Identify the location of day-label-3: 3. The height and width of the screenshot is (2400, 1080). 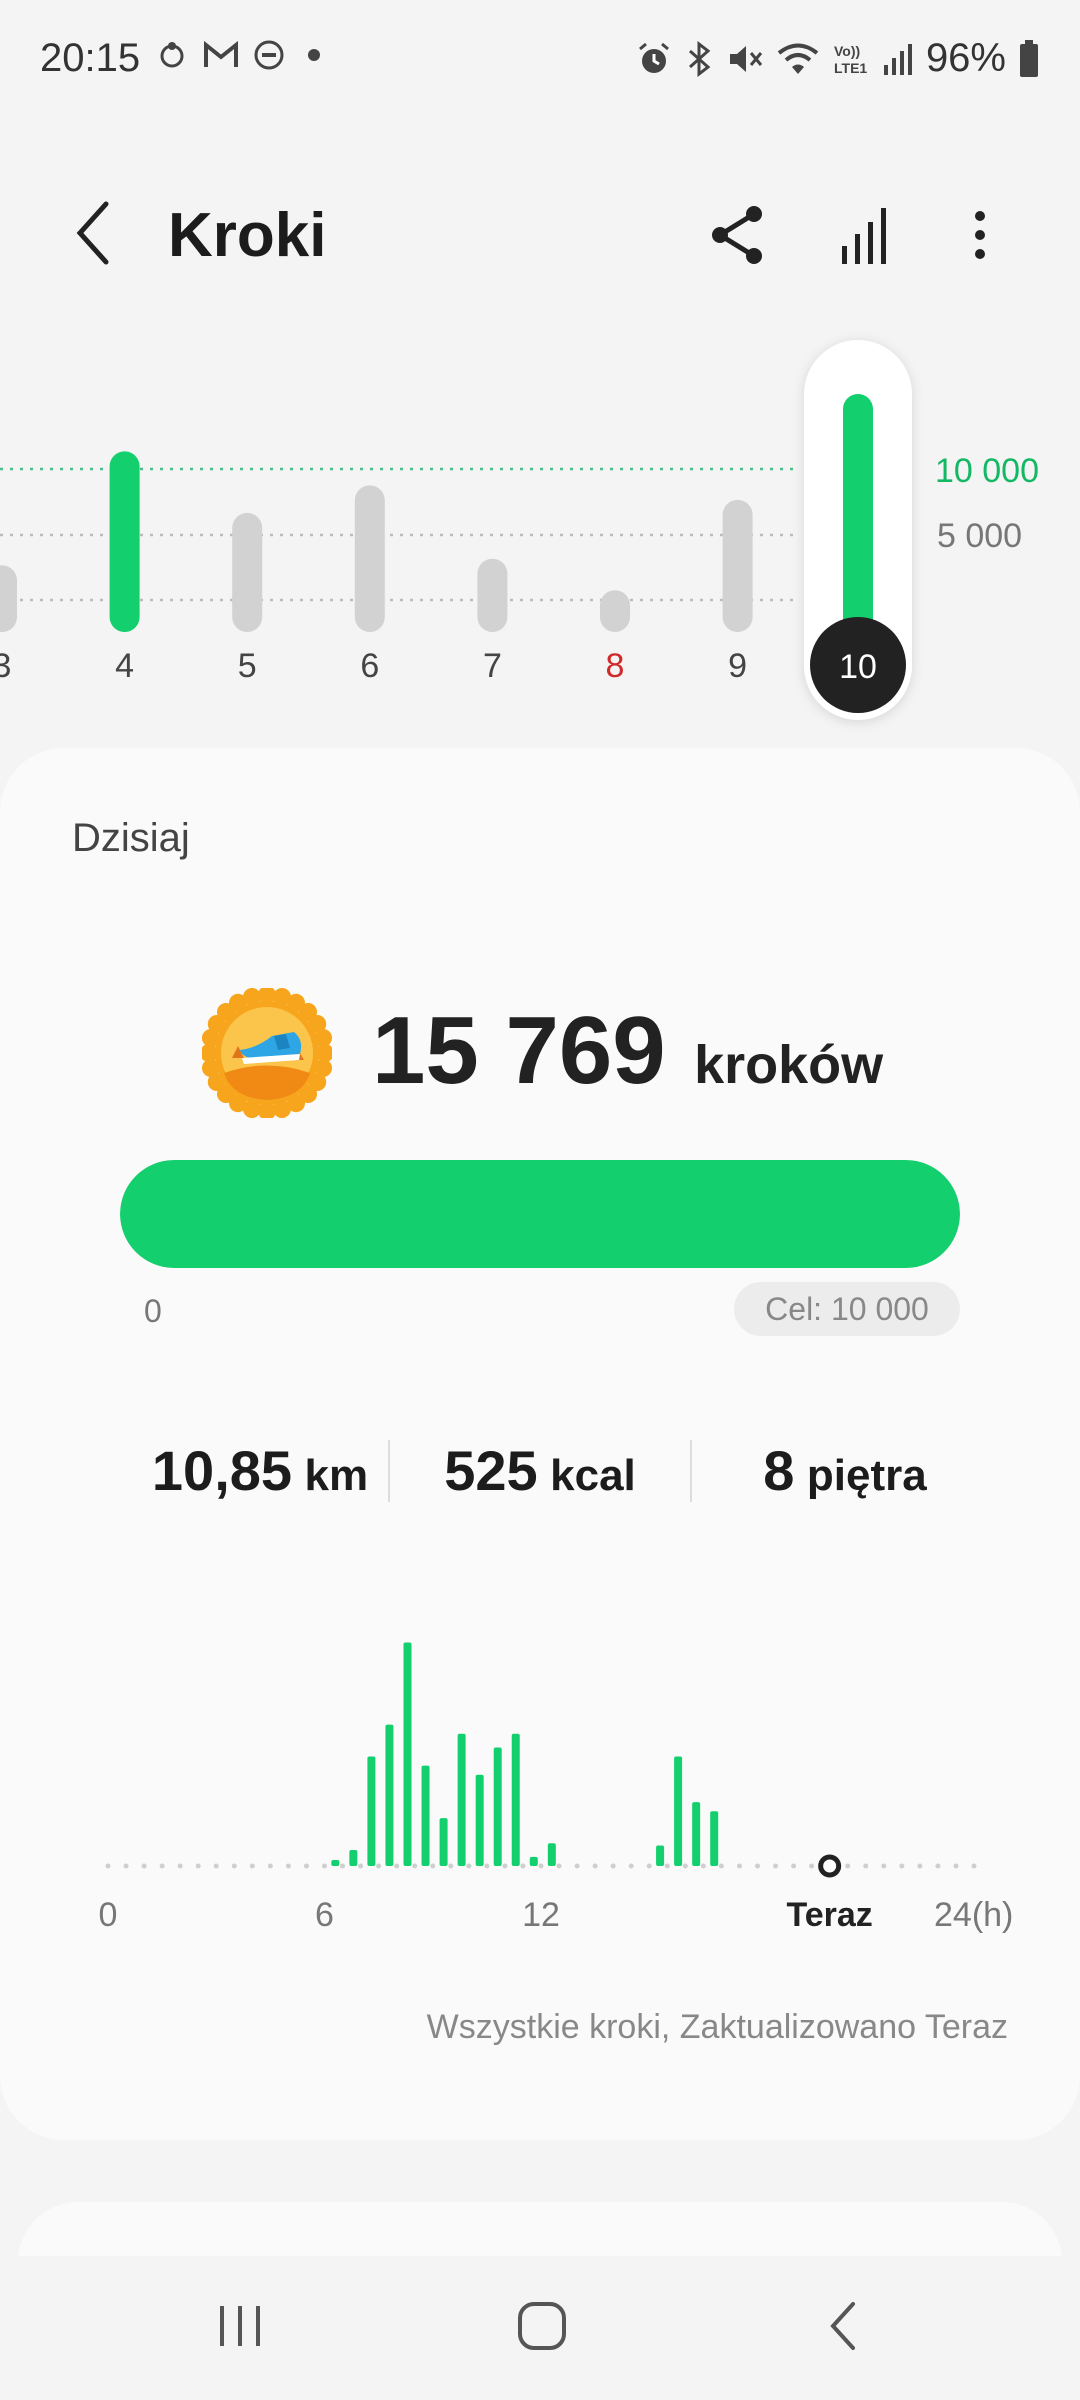
(5, 666).